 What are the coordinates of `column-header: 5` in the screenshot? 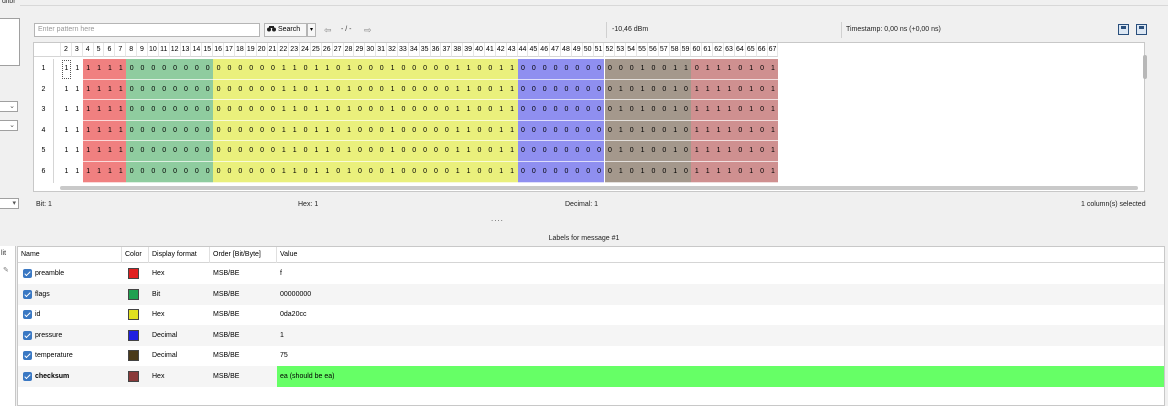 It's located at (99, 50).